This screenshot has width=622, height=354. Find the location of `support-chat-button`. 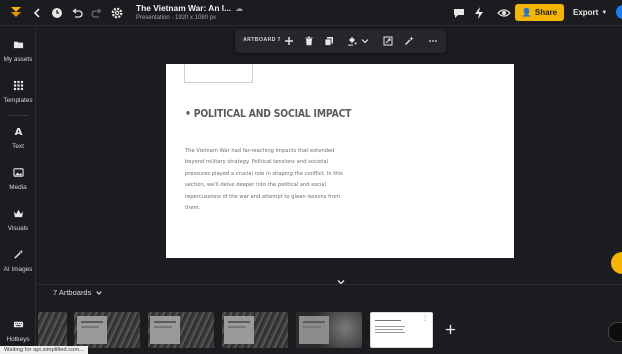

support-chat-button is located at coordinates (615, 332).